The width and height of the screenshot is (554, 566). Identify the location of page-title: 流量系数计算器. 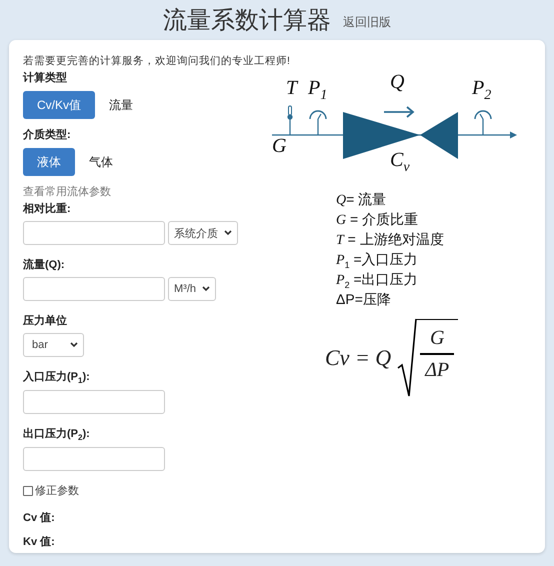
(247, 21).